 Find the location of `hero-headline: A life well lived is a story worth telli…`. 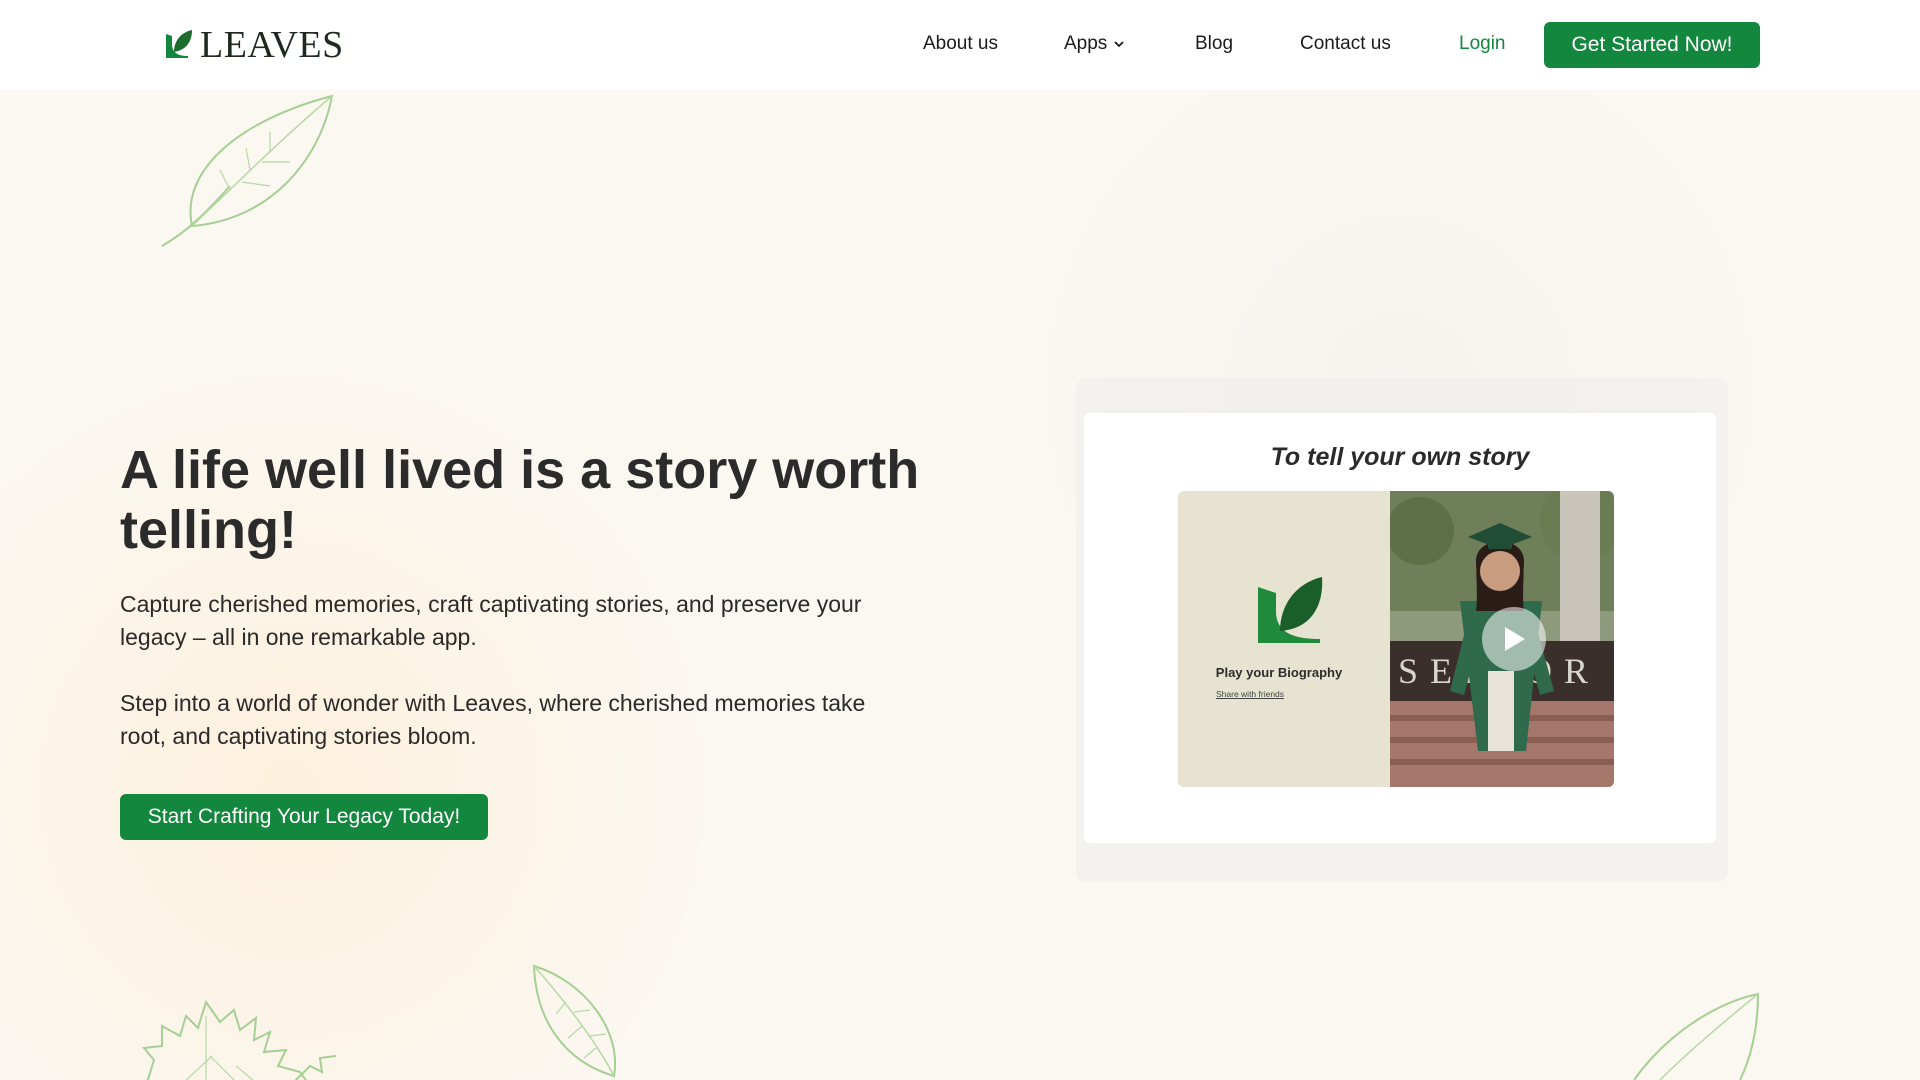

hero-headline: A life well lived is a story worth telli… is located at coordinates (520, 500).